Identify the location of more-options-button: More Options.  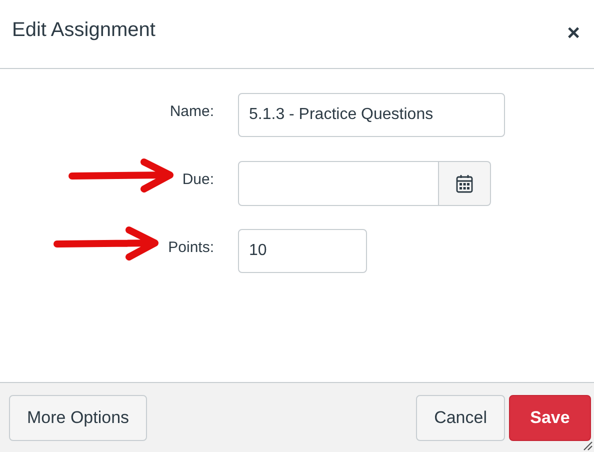
(78, 417).